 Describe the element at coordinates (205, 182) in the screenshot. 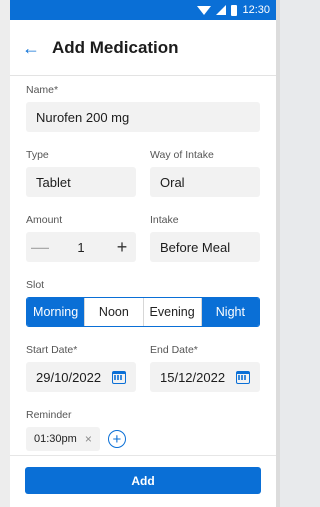

I see `way-of-intake-select: Oral` at that location.